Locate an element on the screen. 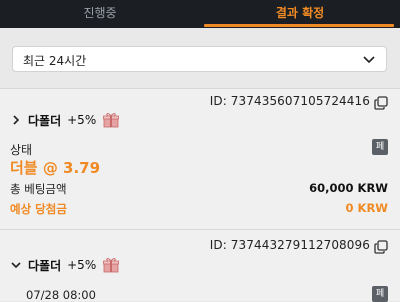 This screenshot has width=400, height=302. payout-value: 0 KRW is located at coordinates (366, 208).